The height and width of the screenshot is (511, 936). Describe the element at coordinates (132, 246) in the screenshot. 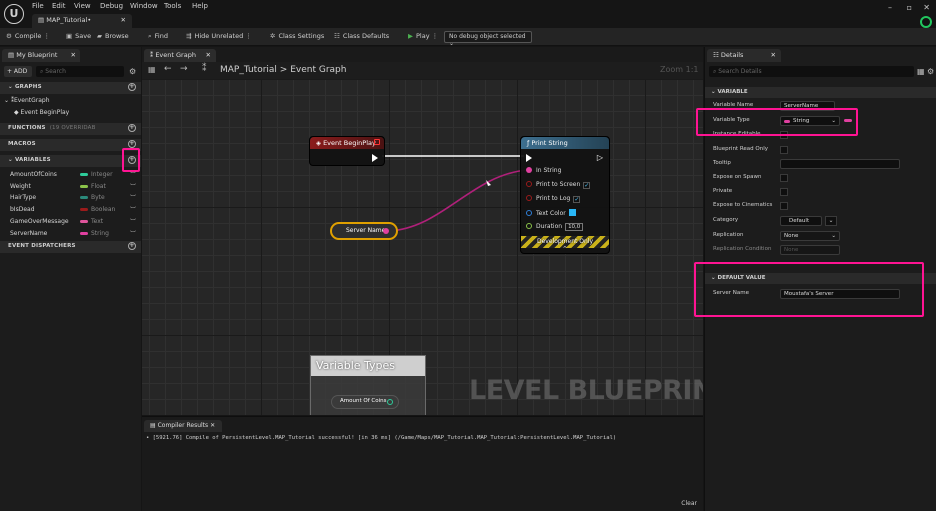

I see `add-dispatcher-icon: +` at that location.